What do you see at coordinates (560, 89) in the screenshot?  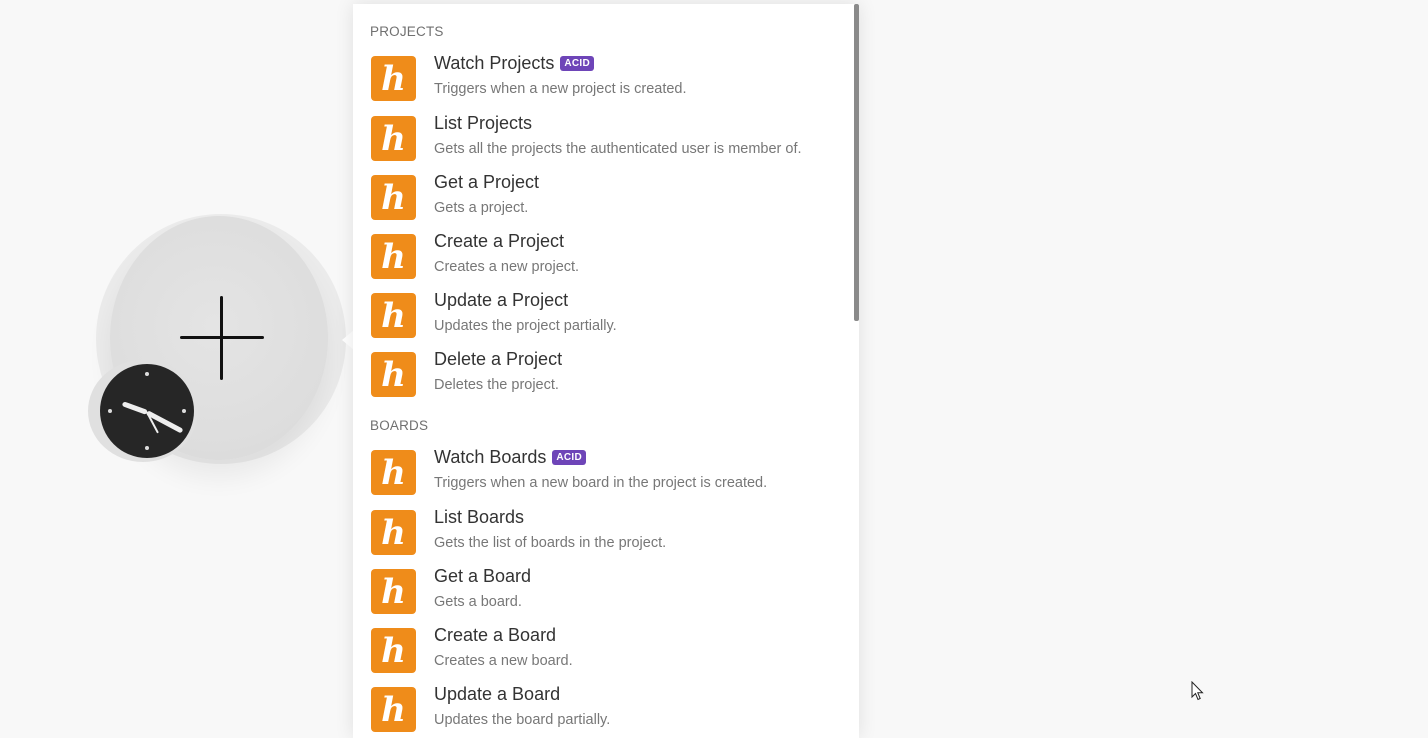 I see `item-description: Triggers when a new project is created.` at bounding box center [560, 89].